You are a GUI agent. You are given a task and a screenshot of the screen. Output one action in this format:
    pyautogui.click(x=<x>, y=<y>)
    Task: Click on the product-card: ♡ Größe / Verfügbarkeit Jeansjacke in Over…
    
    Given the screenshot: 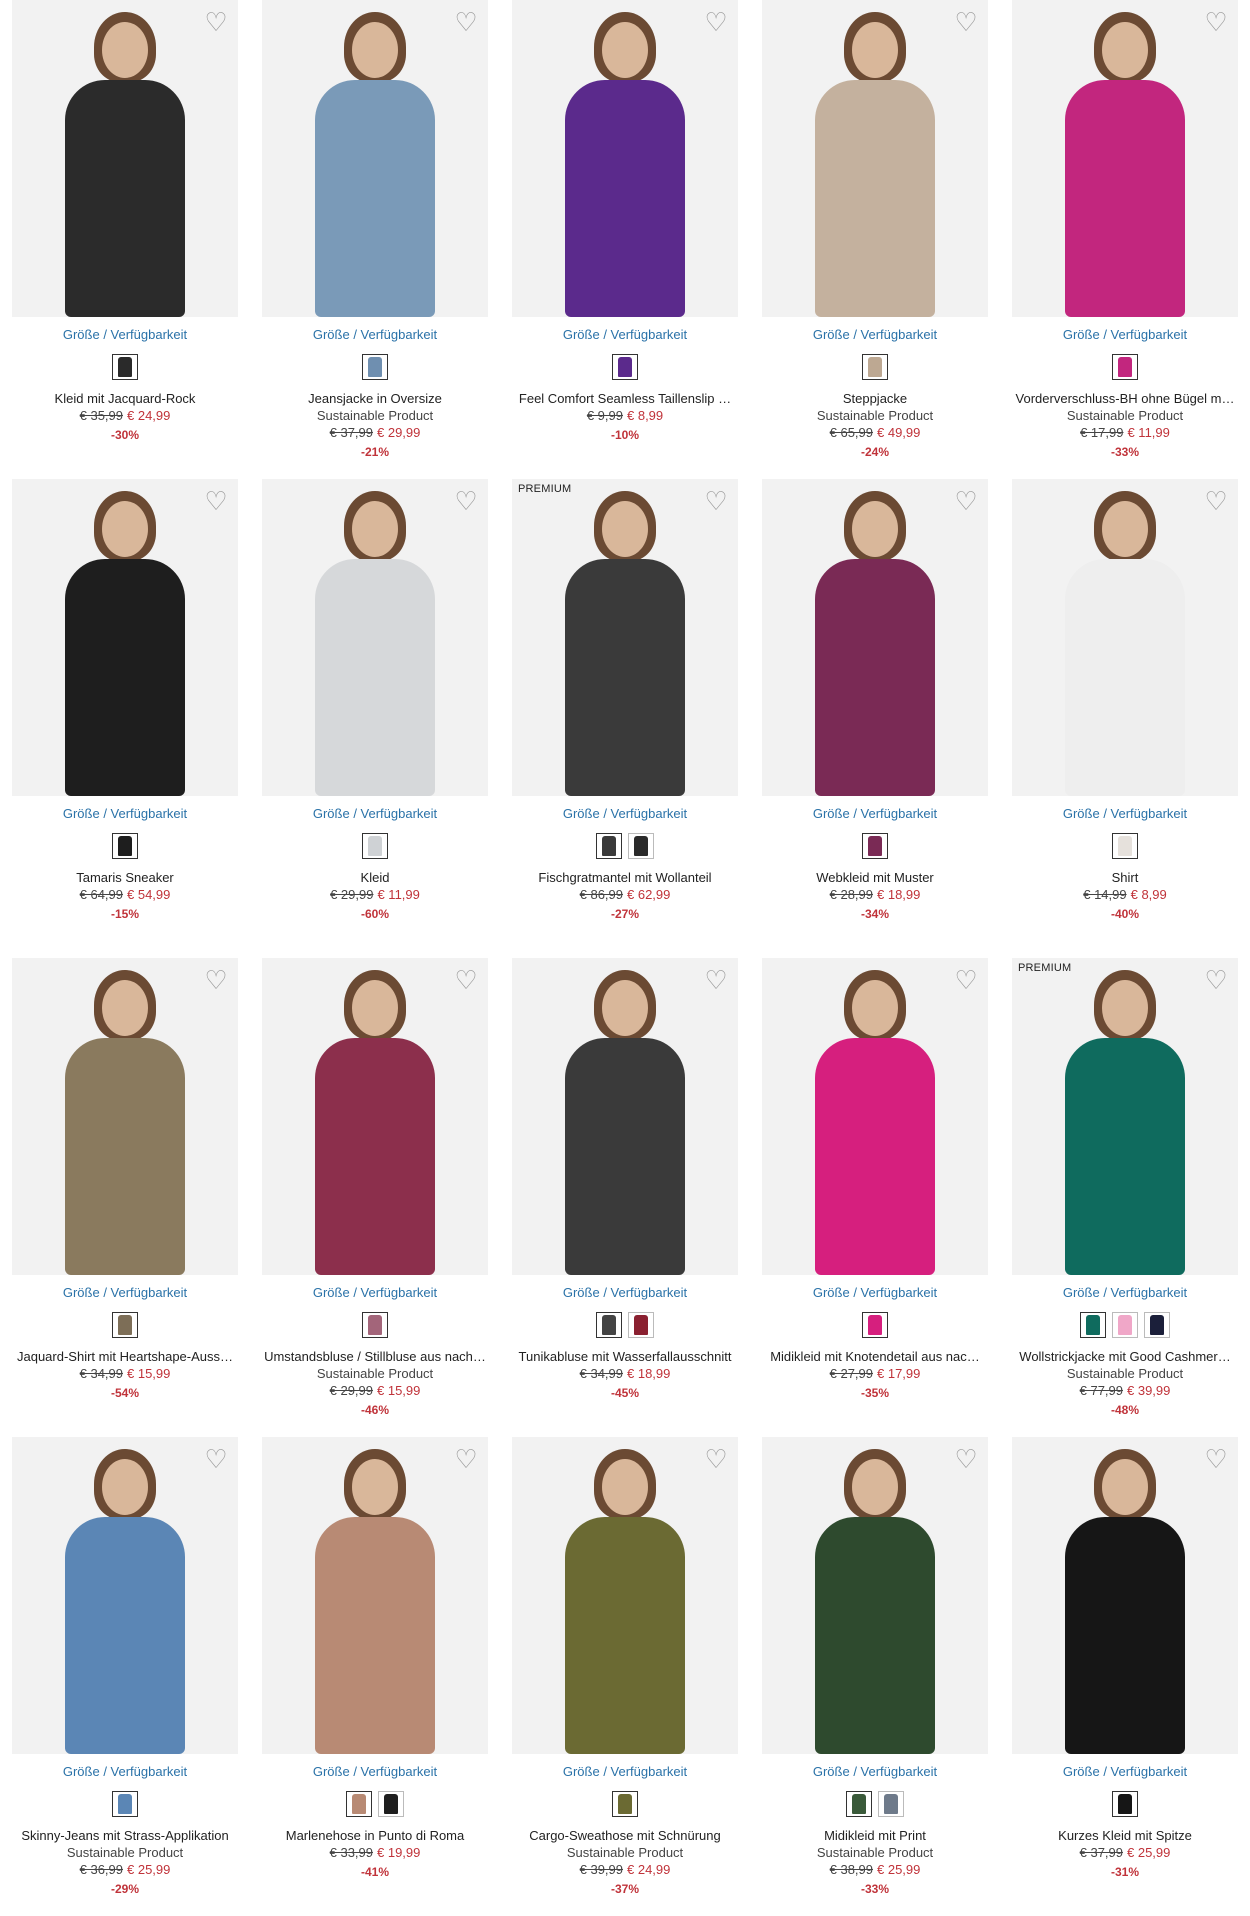 What is the action you would take?
    pyautogui.click(x=375, y=229)
    